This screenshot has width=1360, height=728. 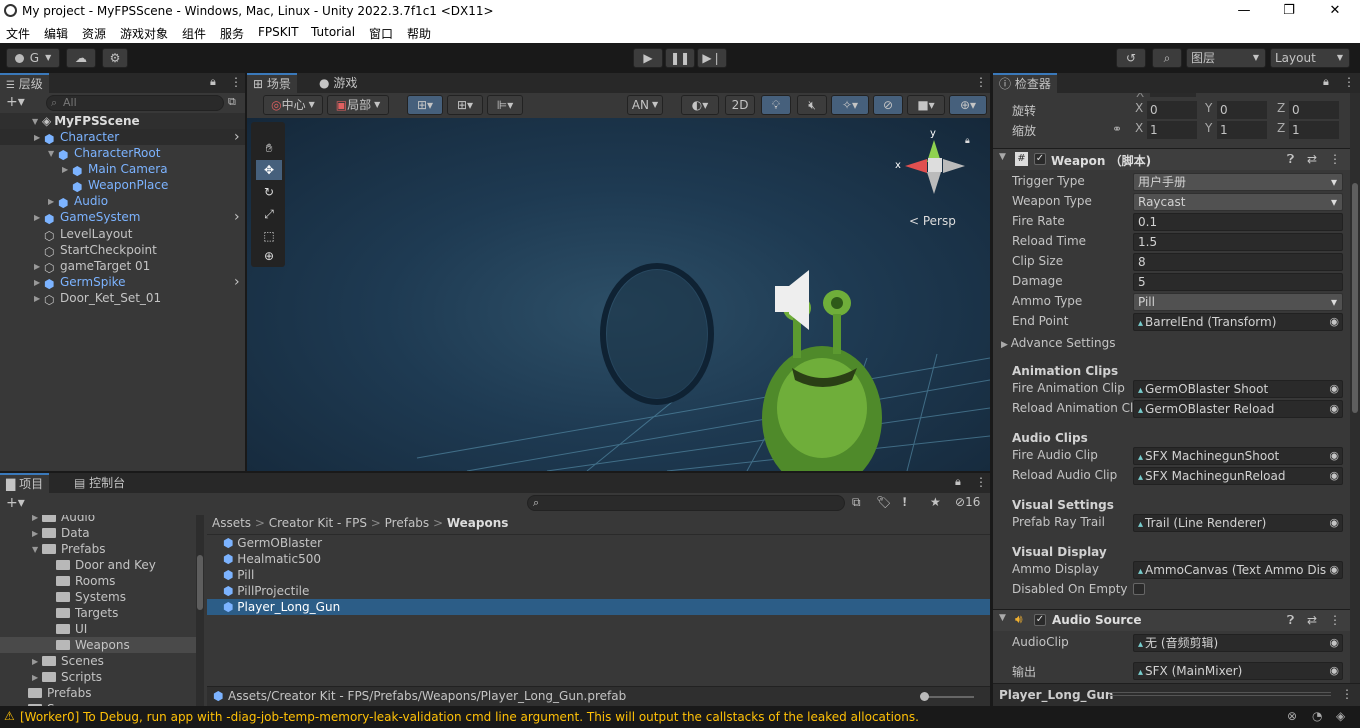 What do you see at coordinates (1040, 620) in the screenshot?
I see `audio-source-enabled-checkbox: ✓` at bounding box center [1040, 620].